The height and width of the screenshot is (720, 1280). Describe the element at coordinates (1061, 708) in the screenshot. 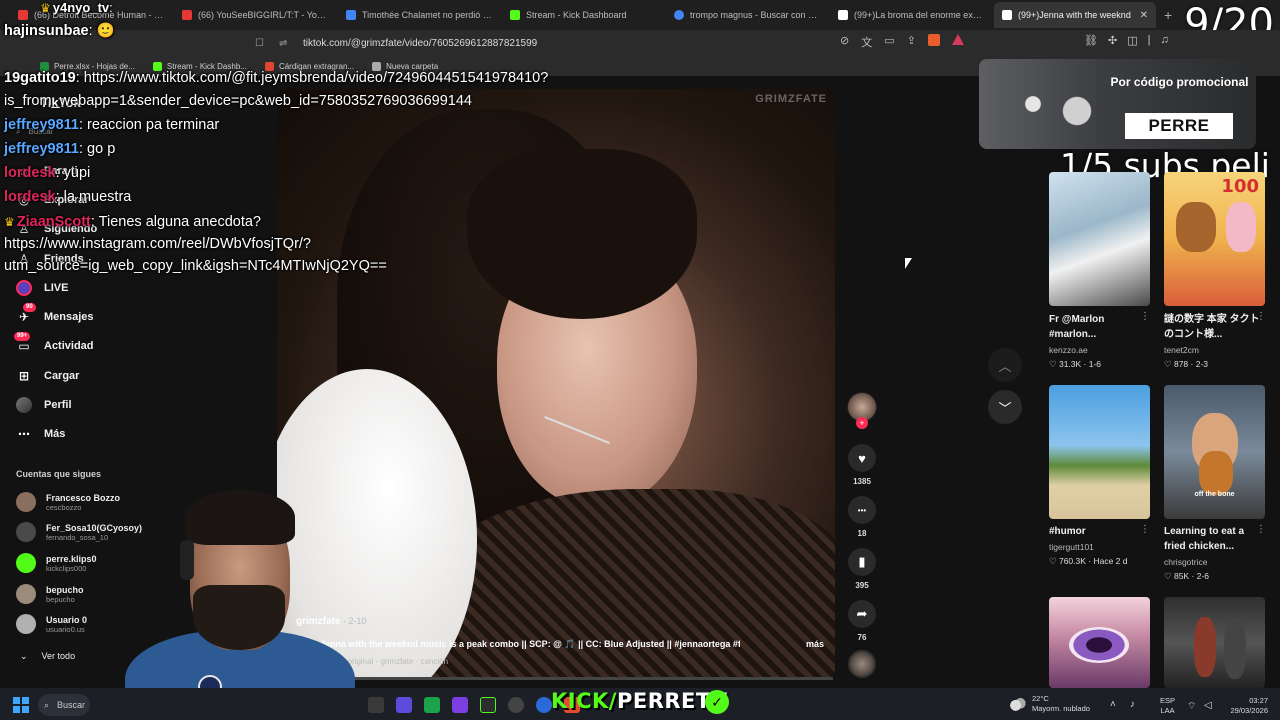

I see `weather-desc: Mayorm. nublado` at that location.